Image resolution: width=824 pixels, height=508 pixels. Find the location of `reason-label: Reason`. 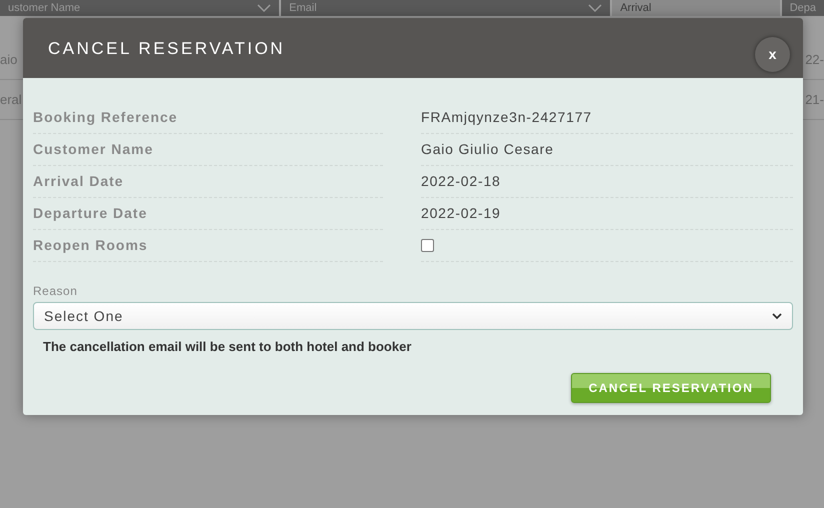

reason-label: Reason is located at coordinates (55, 291).